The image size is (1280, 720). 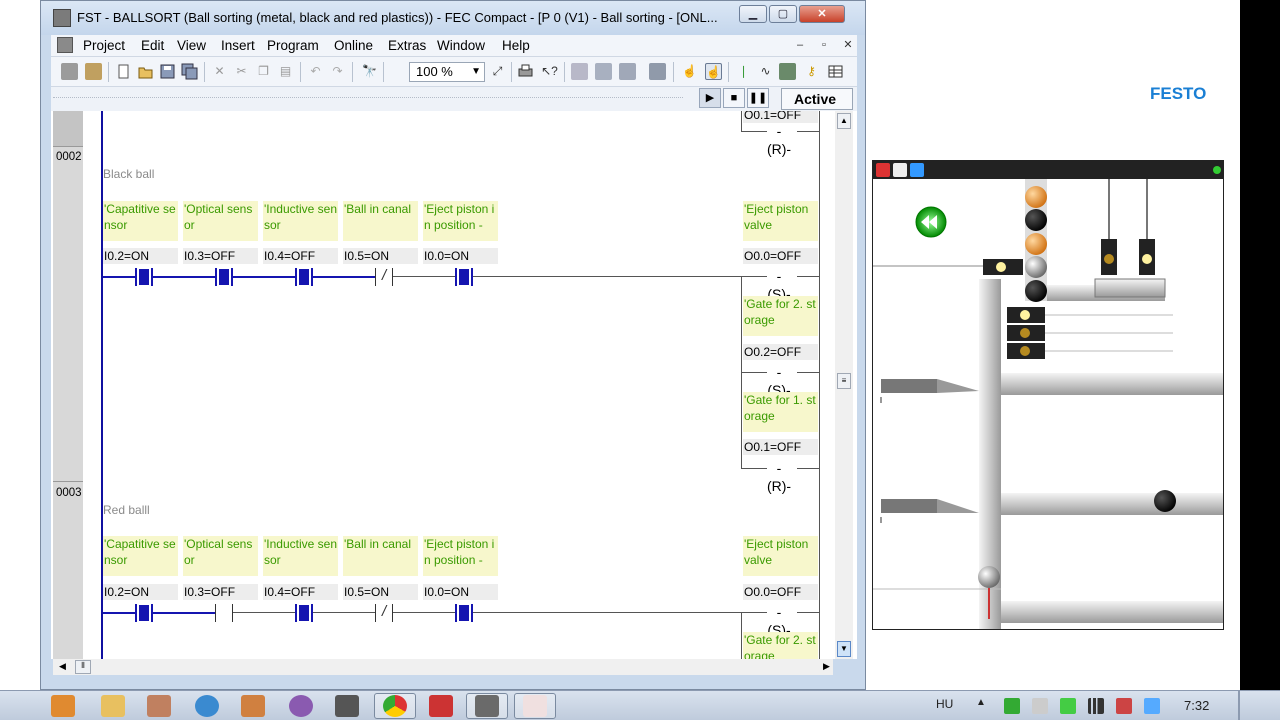 What do you see at coordinates (900, 170) in the screenshot?
I see `window-icon` at bounding box center [900, 170].